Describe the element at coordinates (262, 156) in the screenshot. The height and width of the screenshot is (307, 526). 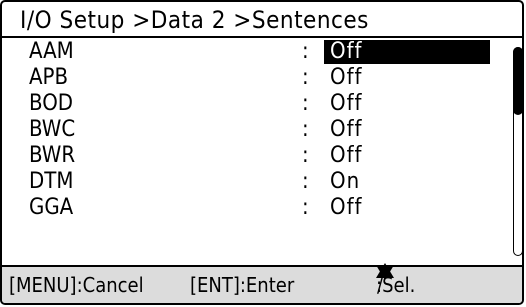
I see `sentence-row-bwr: BWR : Off` at that location.